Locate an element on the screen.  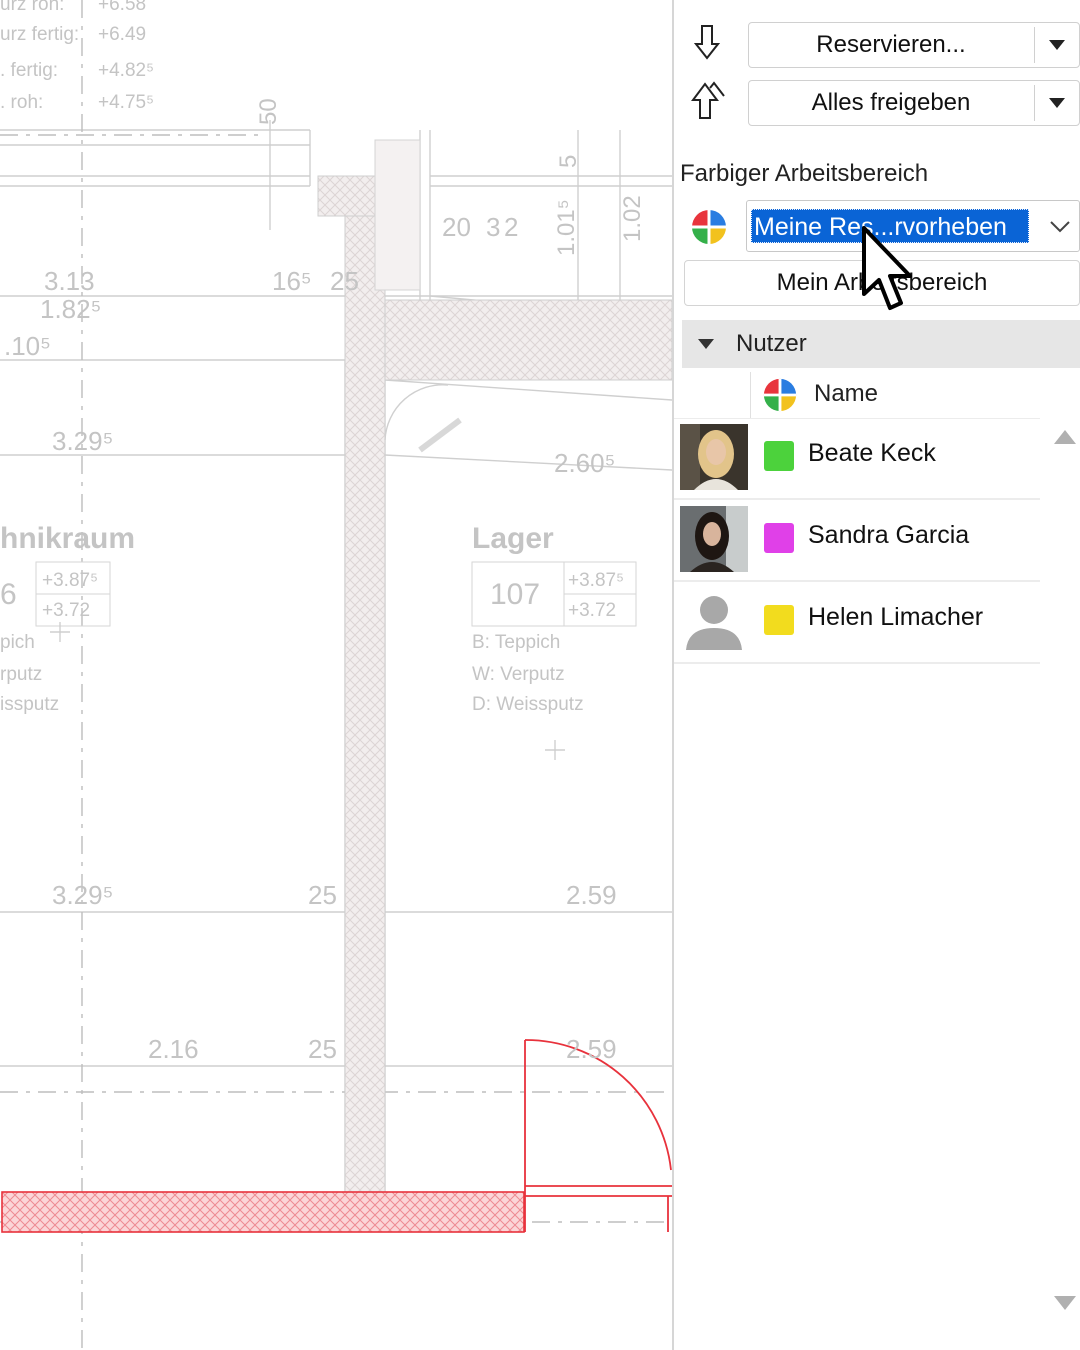
mouse-pointer-icon is located at coordinates (892, 276).